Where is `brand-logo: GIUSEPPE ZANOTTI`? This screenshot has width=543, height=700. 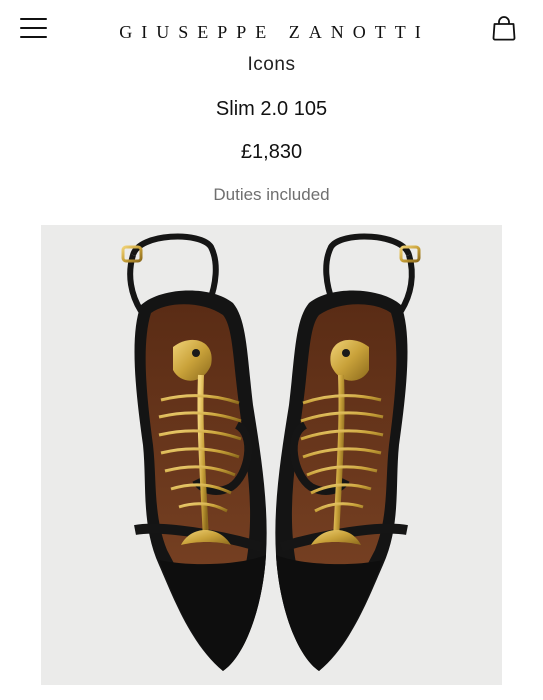 brand-logo: GIUSEPPE ZANOTTI is located at coordinates (271, 32).